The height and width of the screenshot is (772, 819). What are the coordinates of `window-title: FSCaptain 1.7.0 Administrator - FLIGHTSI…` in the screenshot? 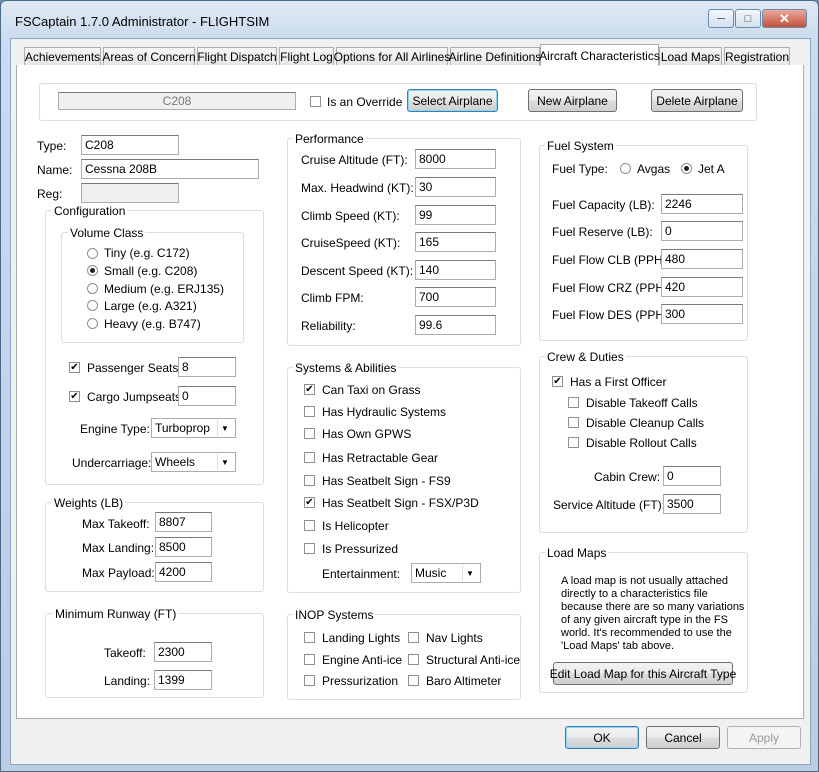 It's located at (142, 21).